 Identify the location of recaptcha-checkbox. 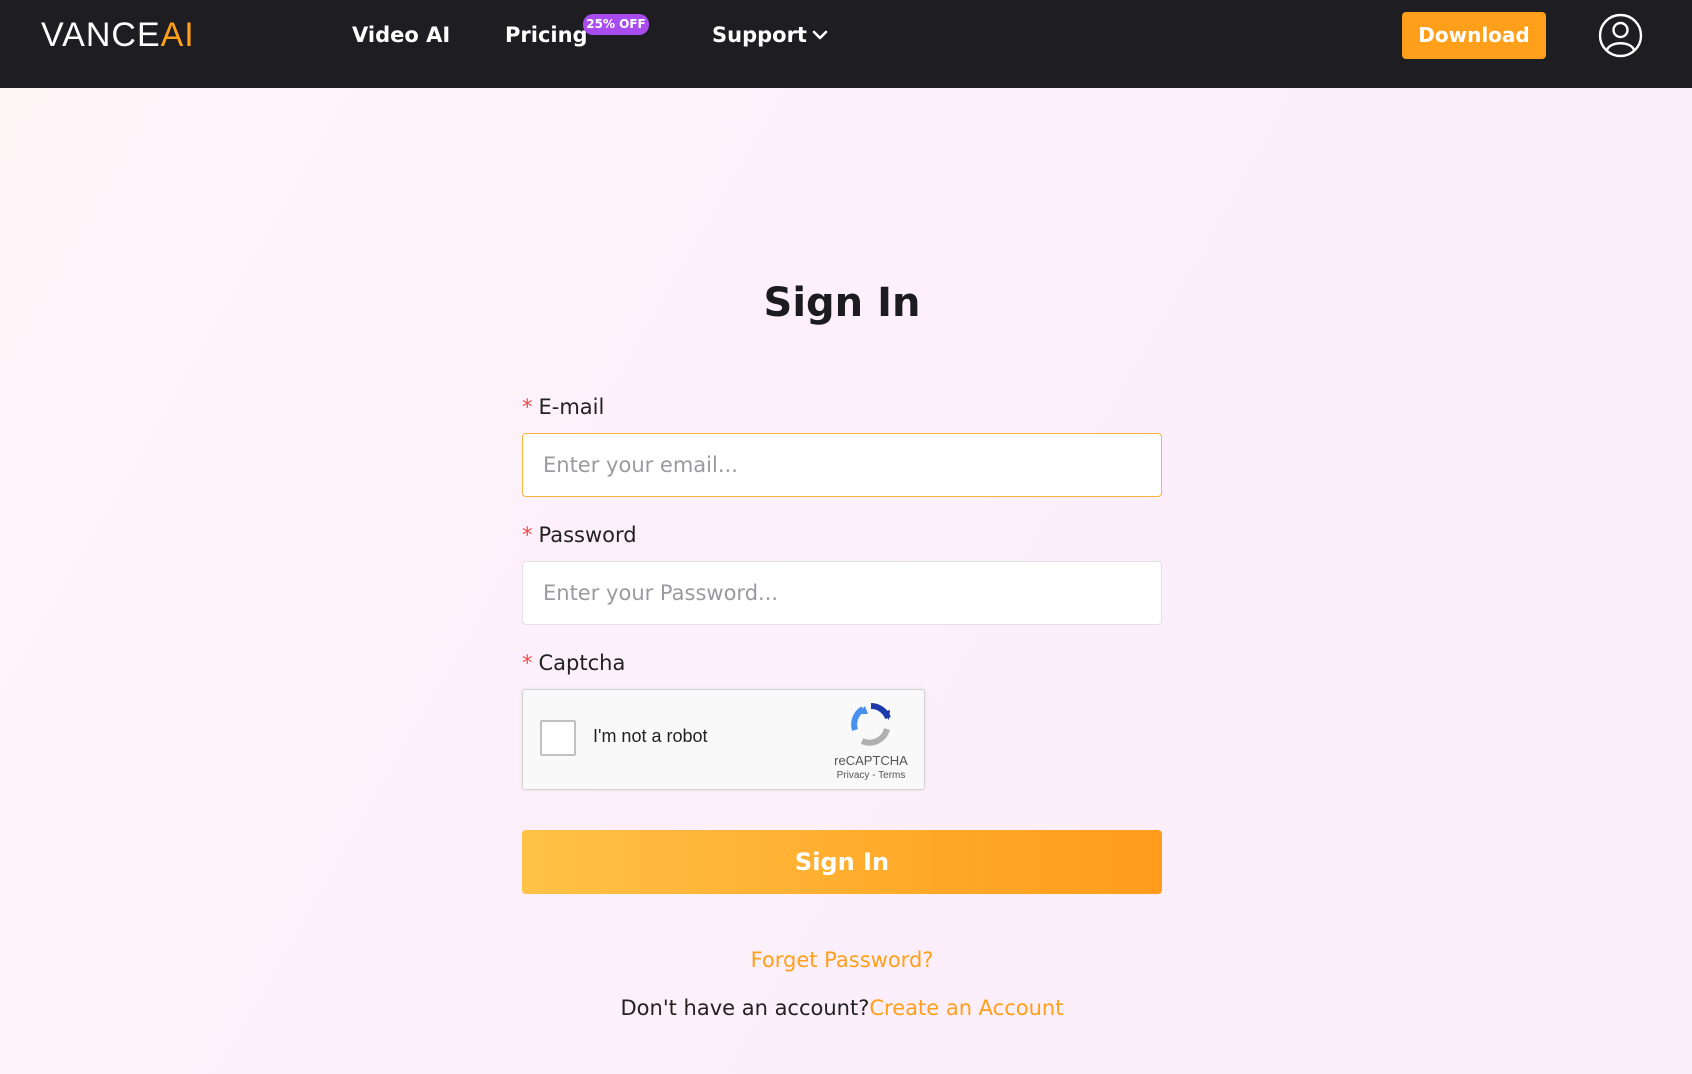
(558, 738).